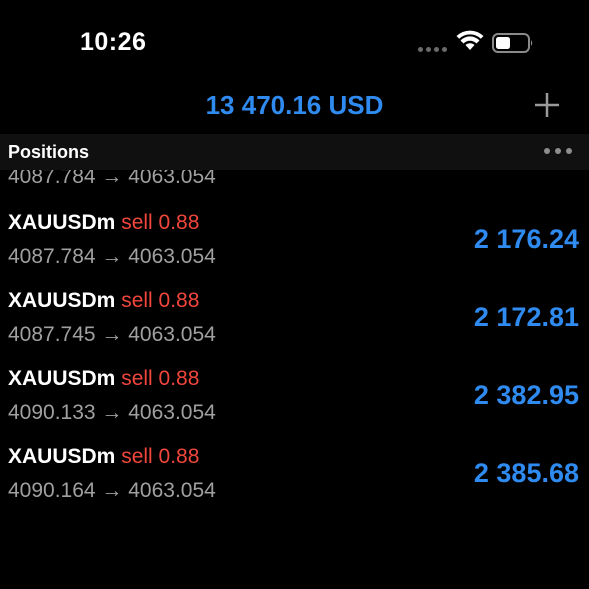  What do you see at coordinates (113, 42) in the screenshot?
I see `status-time: 10:26` at bounding box center [113, 42].